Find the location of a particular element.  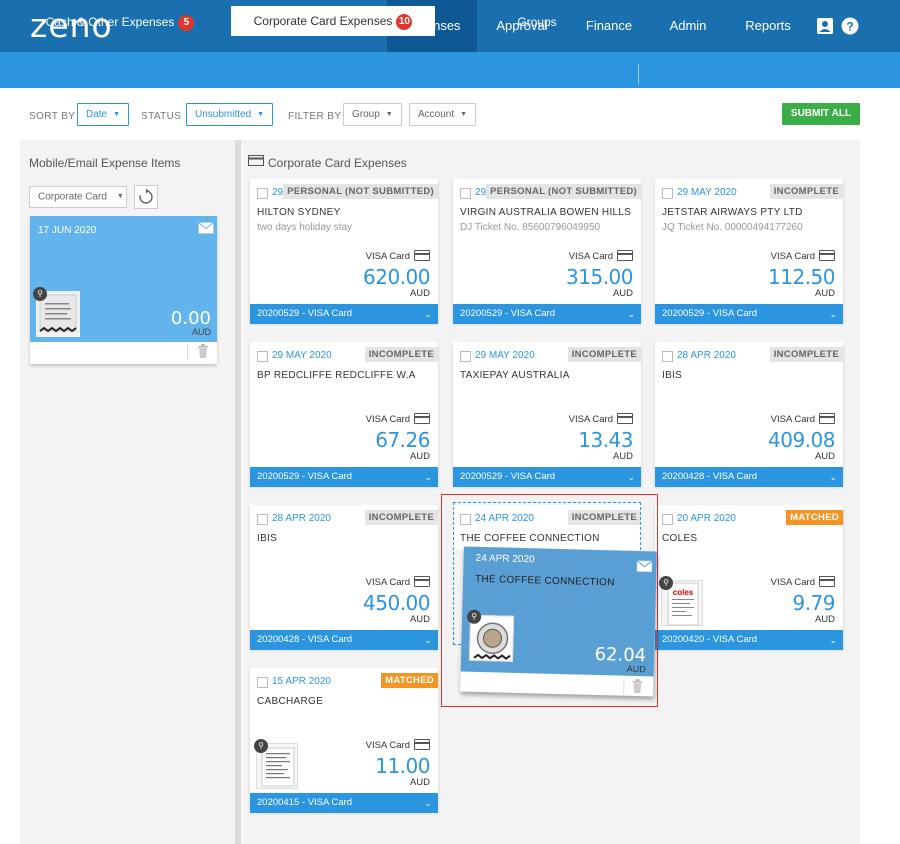

tab-groups: Groups is located at coordinates (537, 22).